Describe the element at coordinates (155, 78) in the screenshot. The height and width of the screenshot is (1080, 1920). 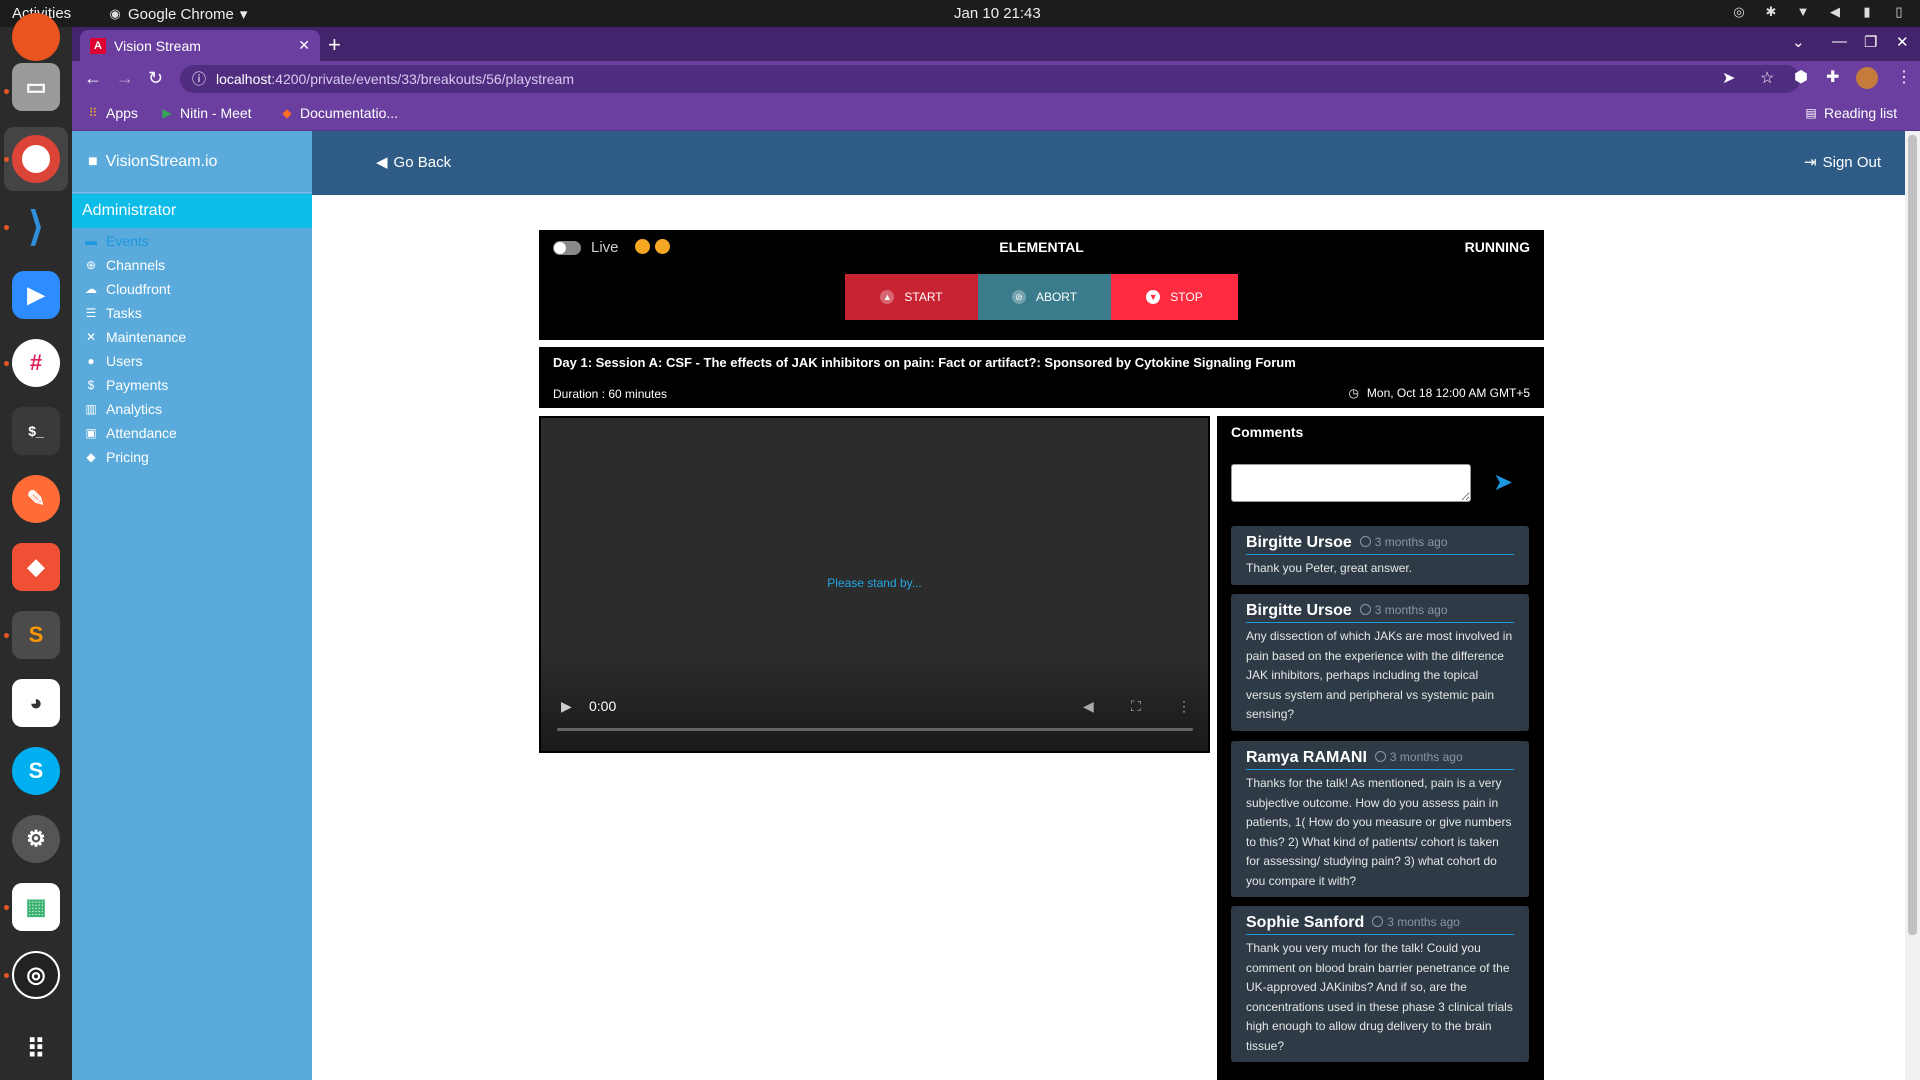
I see `reload-icon: ↻` at that location.